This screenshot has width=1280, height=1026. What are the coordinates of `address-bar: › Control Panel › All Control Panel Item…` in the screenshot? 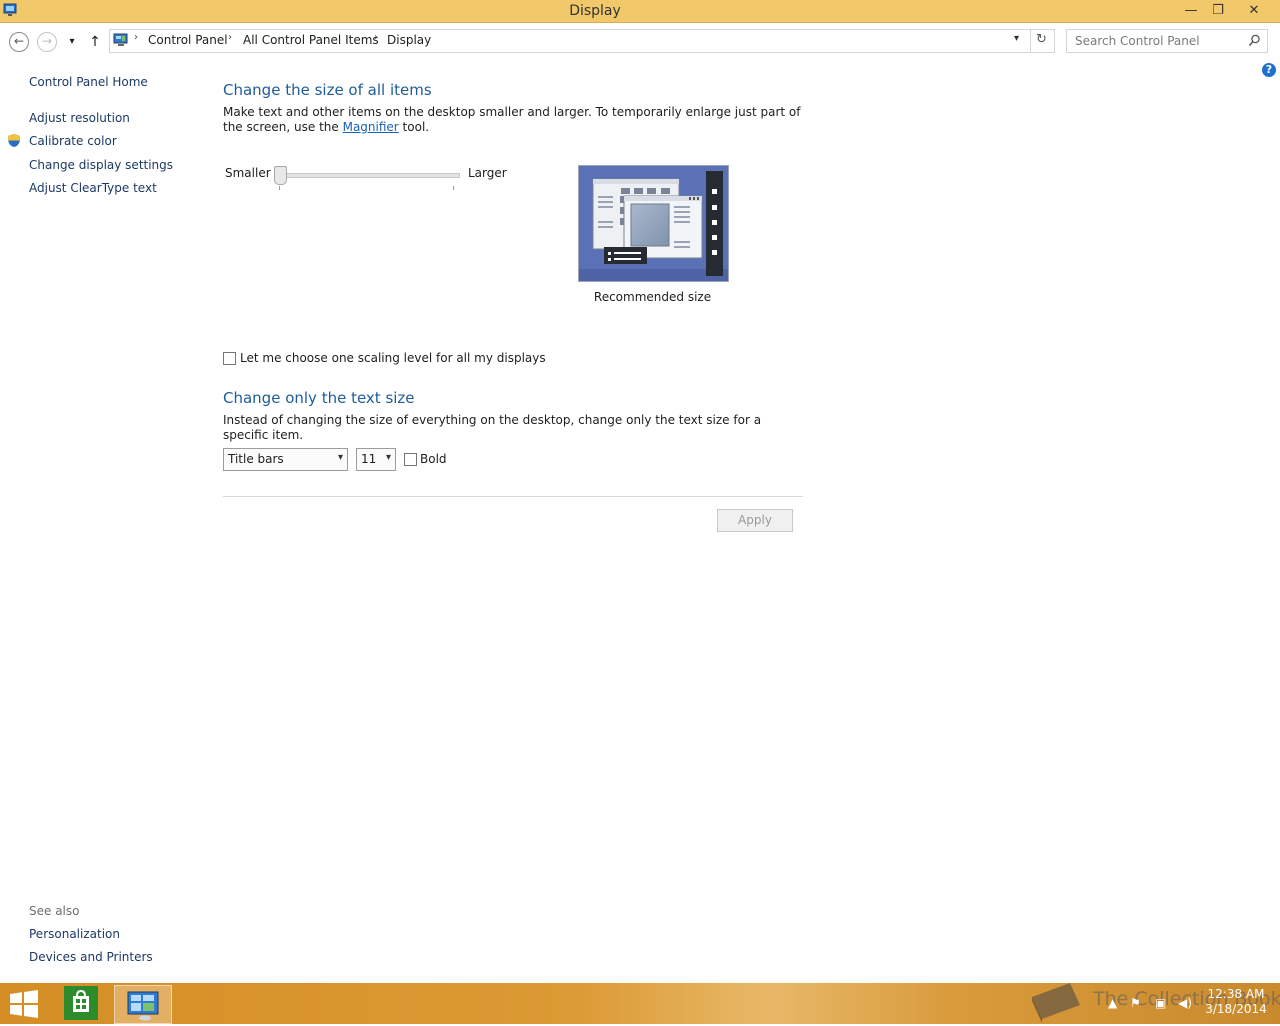 It's located at (582, 41).